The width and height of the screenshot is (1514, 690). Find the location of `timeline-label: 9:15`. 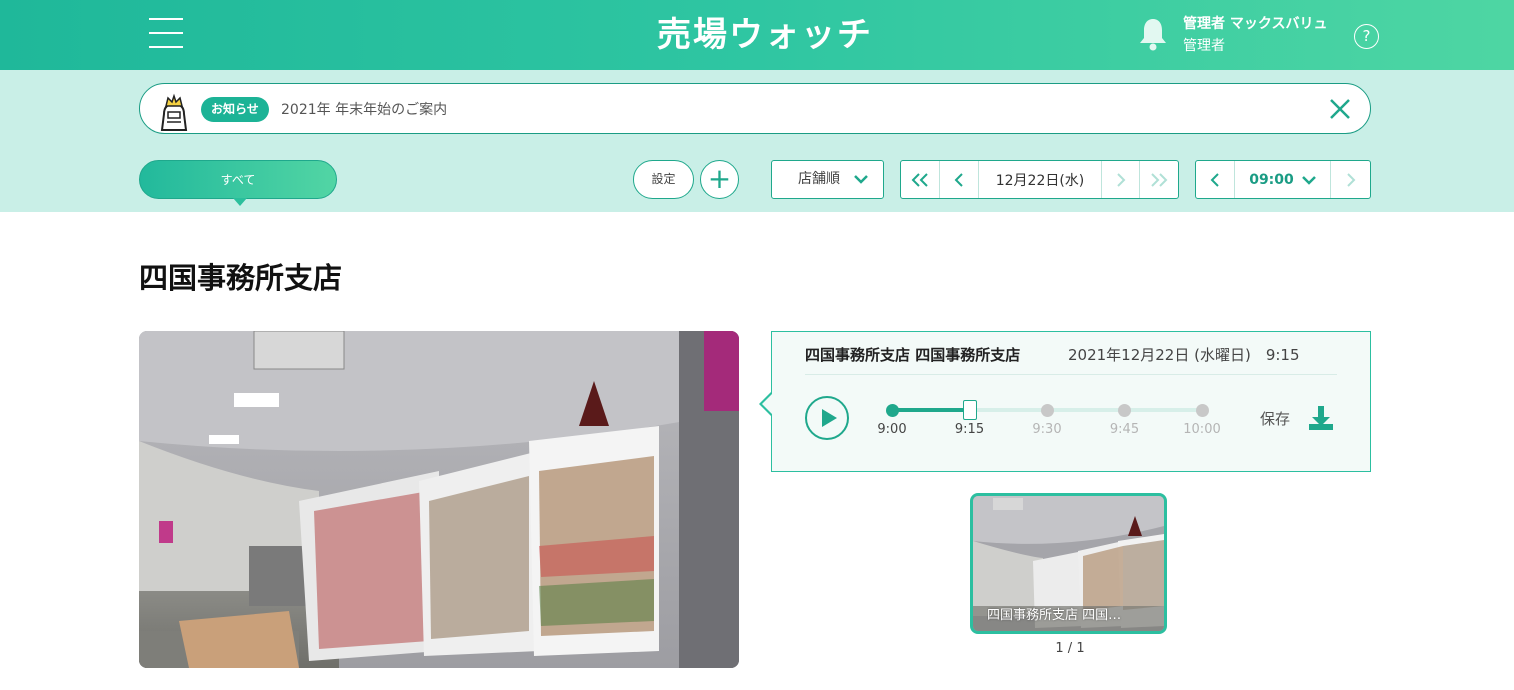

timeline-label: 9:15 is located at coordinates (969, 429).